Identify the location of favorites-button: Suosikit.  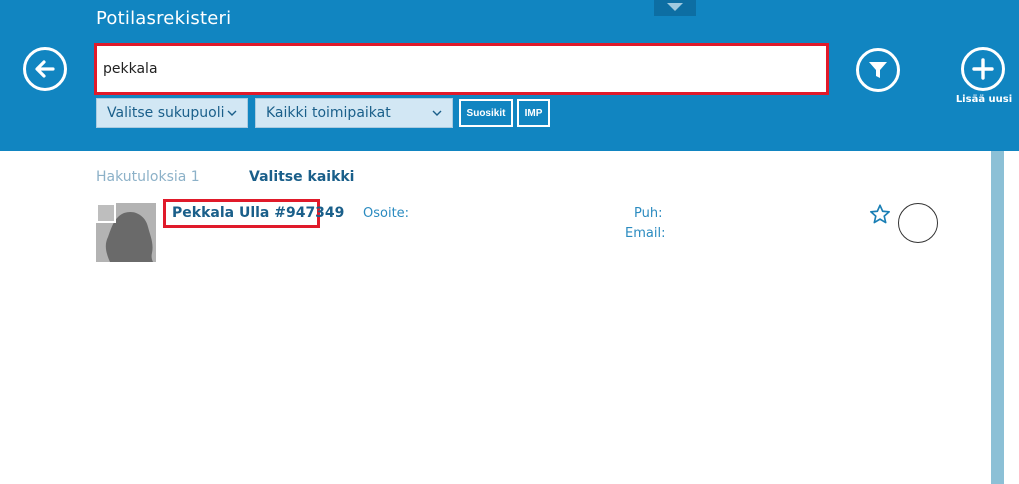
(486, 113).